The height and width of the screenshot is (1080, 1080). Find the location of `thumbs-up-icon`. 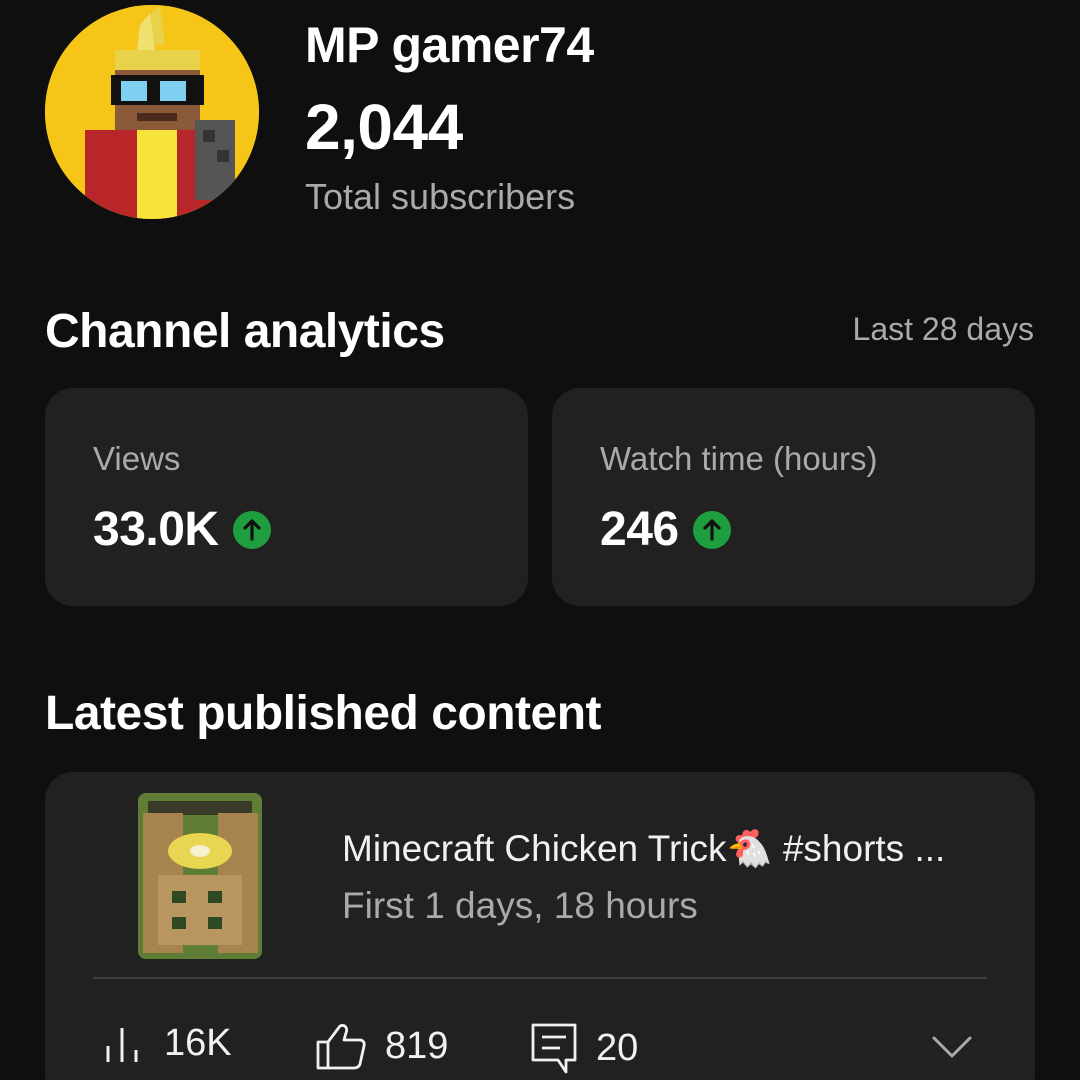

thumbs-up-icon is located at coordinates (341, 1047).